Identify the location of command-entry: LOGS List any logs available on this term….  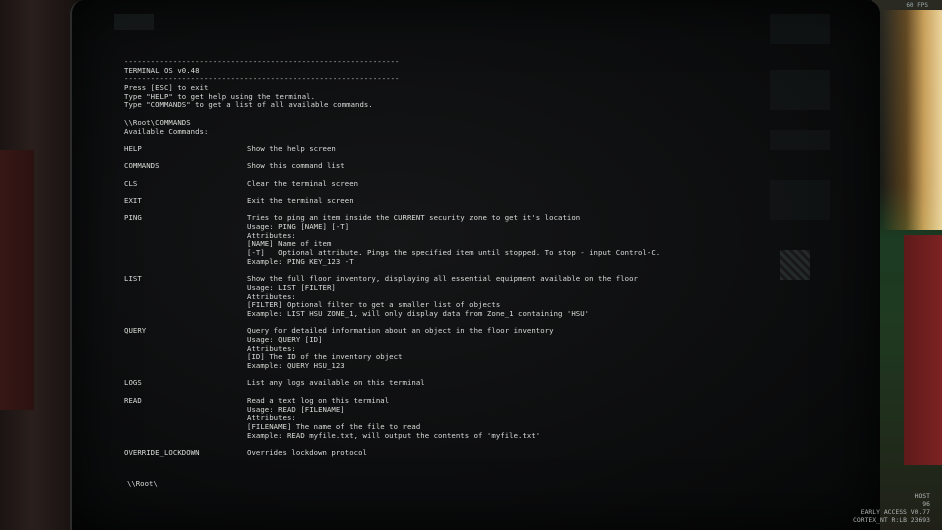
(404, 383).